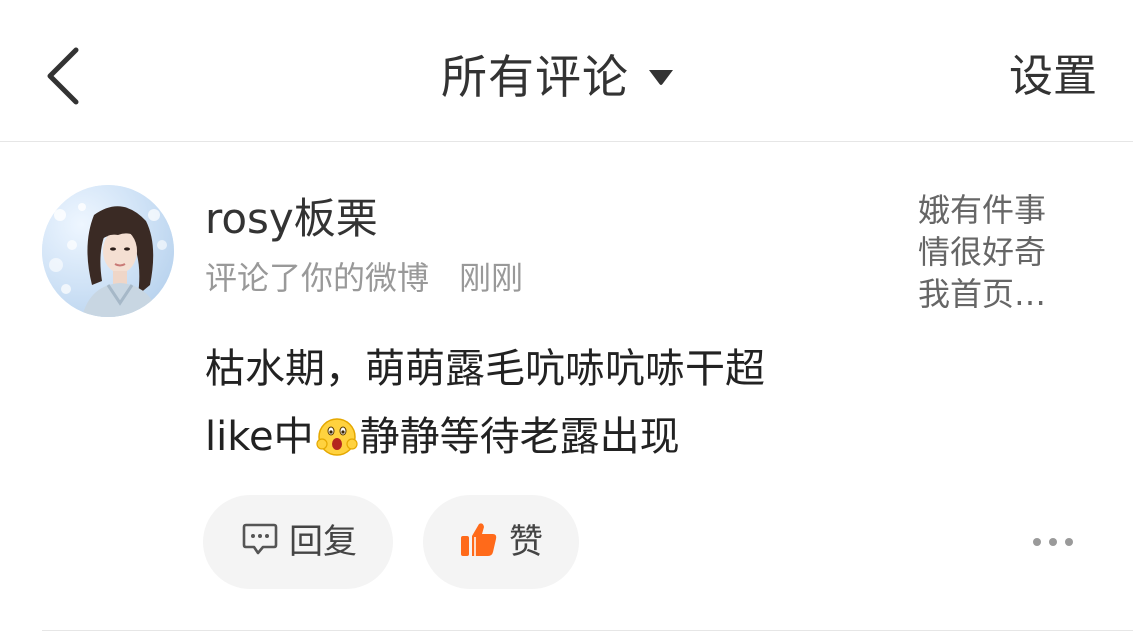 The image size is (1133, 644). Describe the element at coordinates (661, 77) in the screenshot. I see `caret-down-icon` at that location.